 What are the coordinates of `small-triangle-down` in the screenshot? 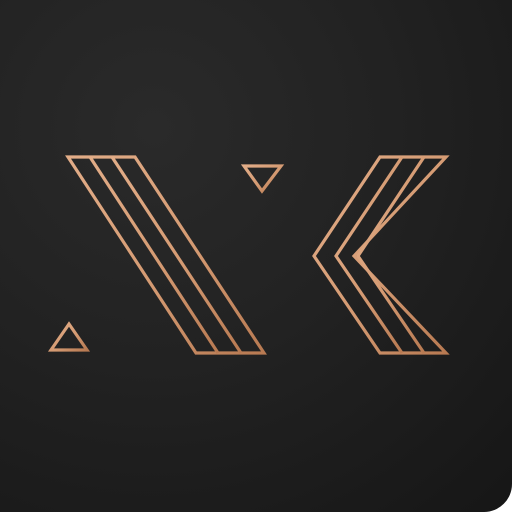 It's located at (262, 179).